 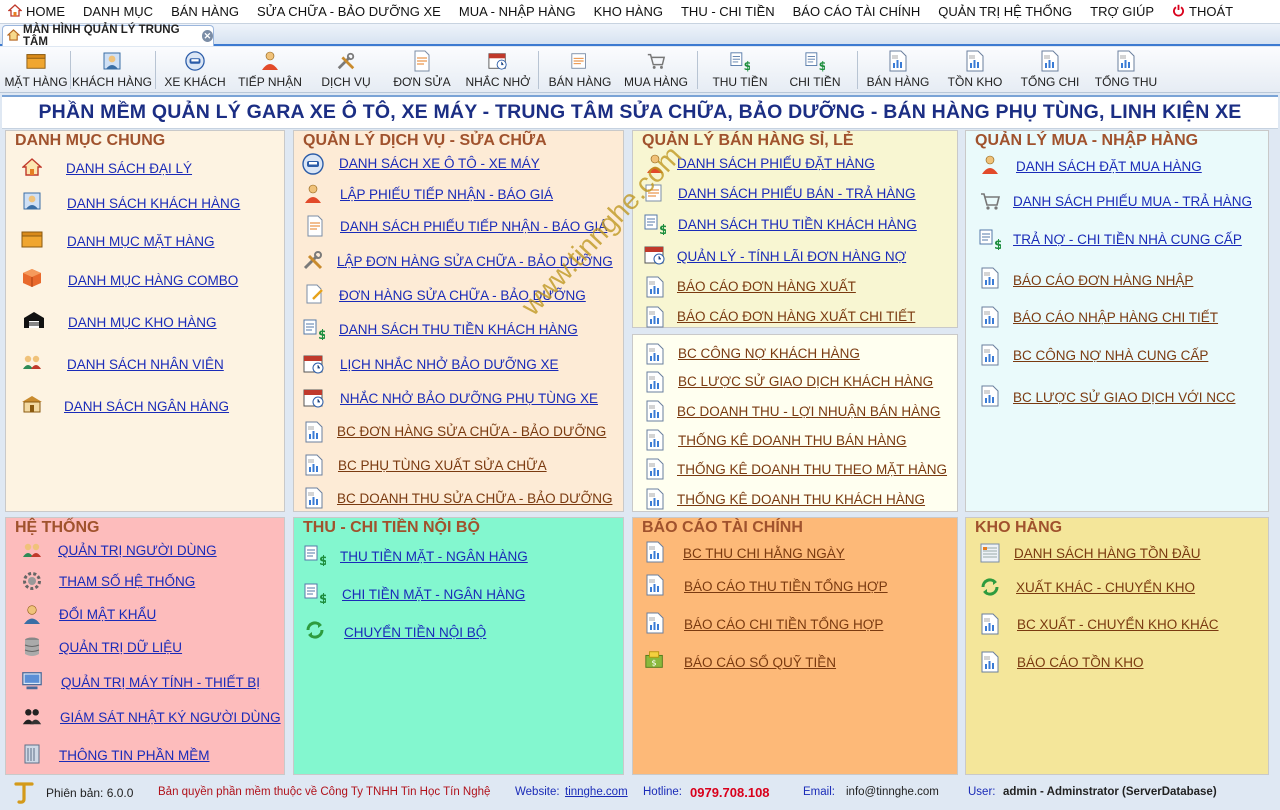 What do you see at coordinates (1103, 280) in the screenshot?
I see `link-label: BÁO CÁO ĐƠN HÀNG NHẬP` at bounding box center [1103, 280].